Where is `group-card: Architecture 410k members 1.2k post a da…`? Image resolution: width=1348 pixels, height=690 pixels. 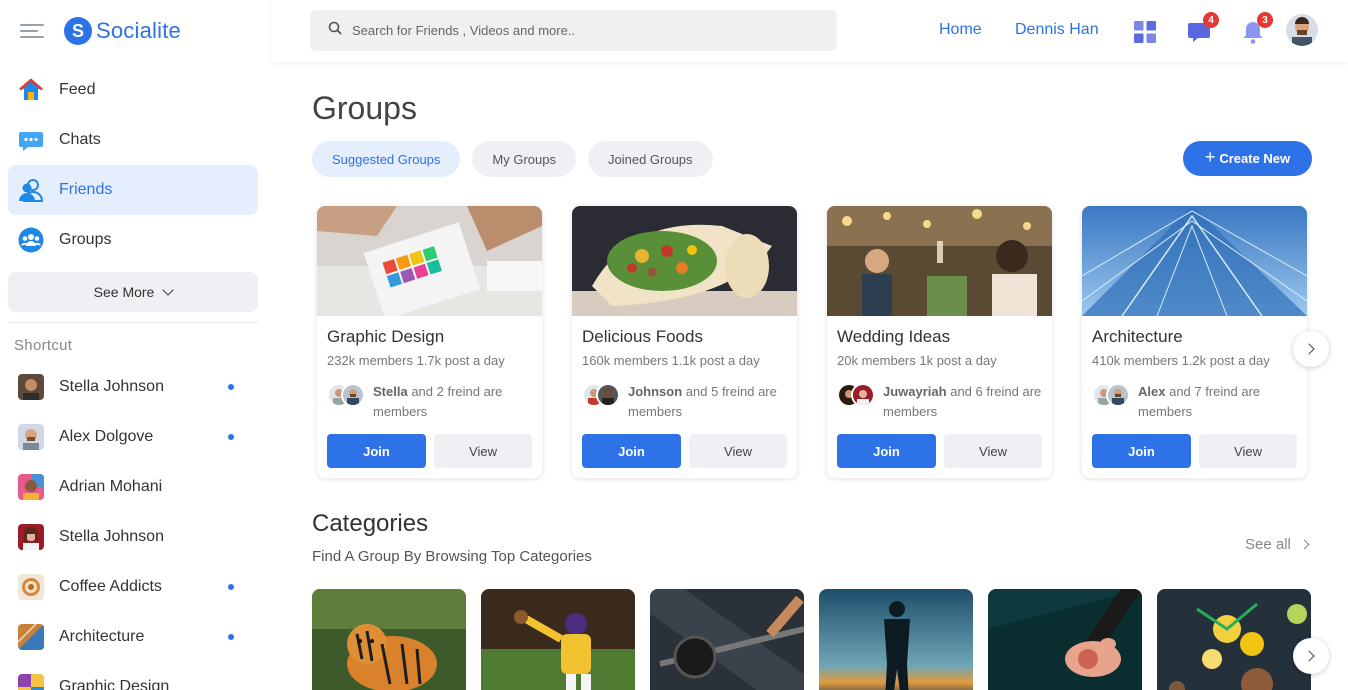
group-card: Architecture 410k members 1.2k post a da… is located at coordinates (1194, 342).